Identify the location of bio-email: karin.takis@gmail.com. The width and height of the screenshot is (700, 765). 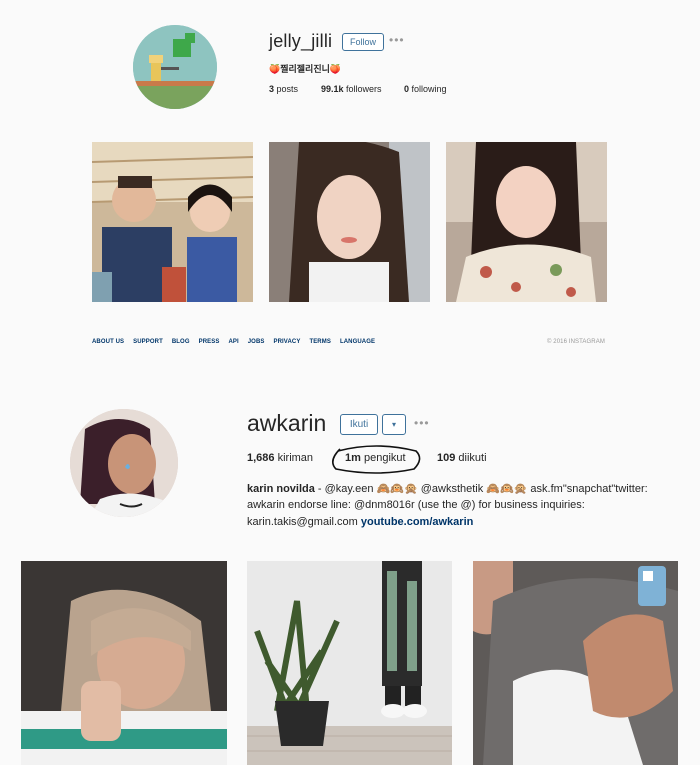
(304, 522).